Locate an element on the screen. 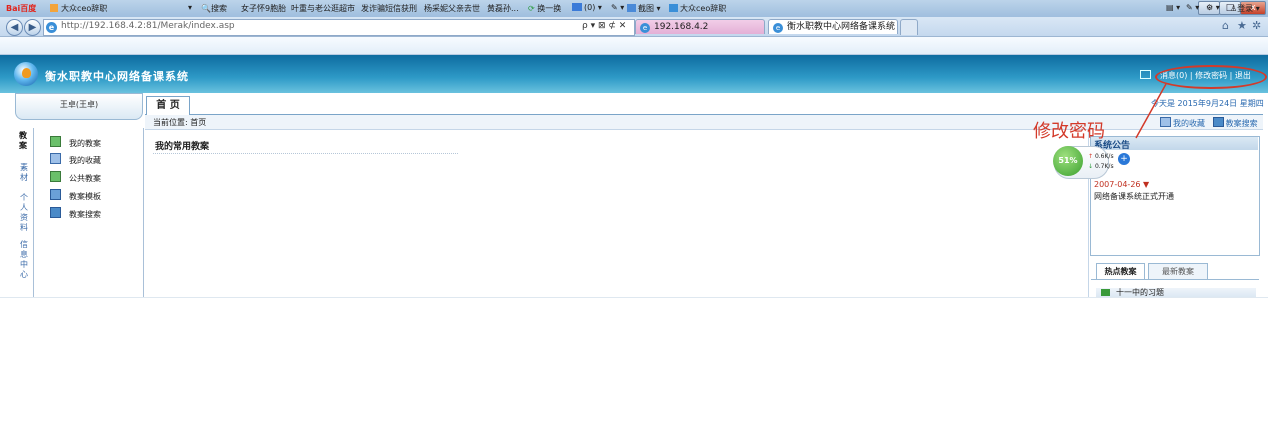 The image size is (1268, 428). login-button: ♙登录 ▾ is located at coordinates (1245, 8).